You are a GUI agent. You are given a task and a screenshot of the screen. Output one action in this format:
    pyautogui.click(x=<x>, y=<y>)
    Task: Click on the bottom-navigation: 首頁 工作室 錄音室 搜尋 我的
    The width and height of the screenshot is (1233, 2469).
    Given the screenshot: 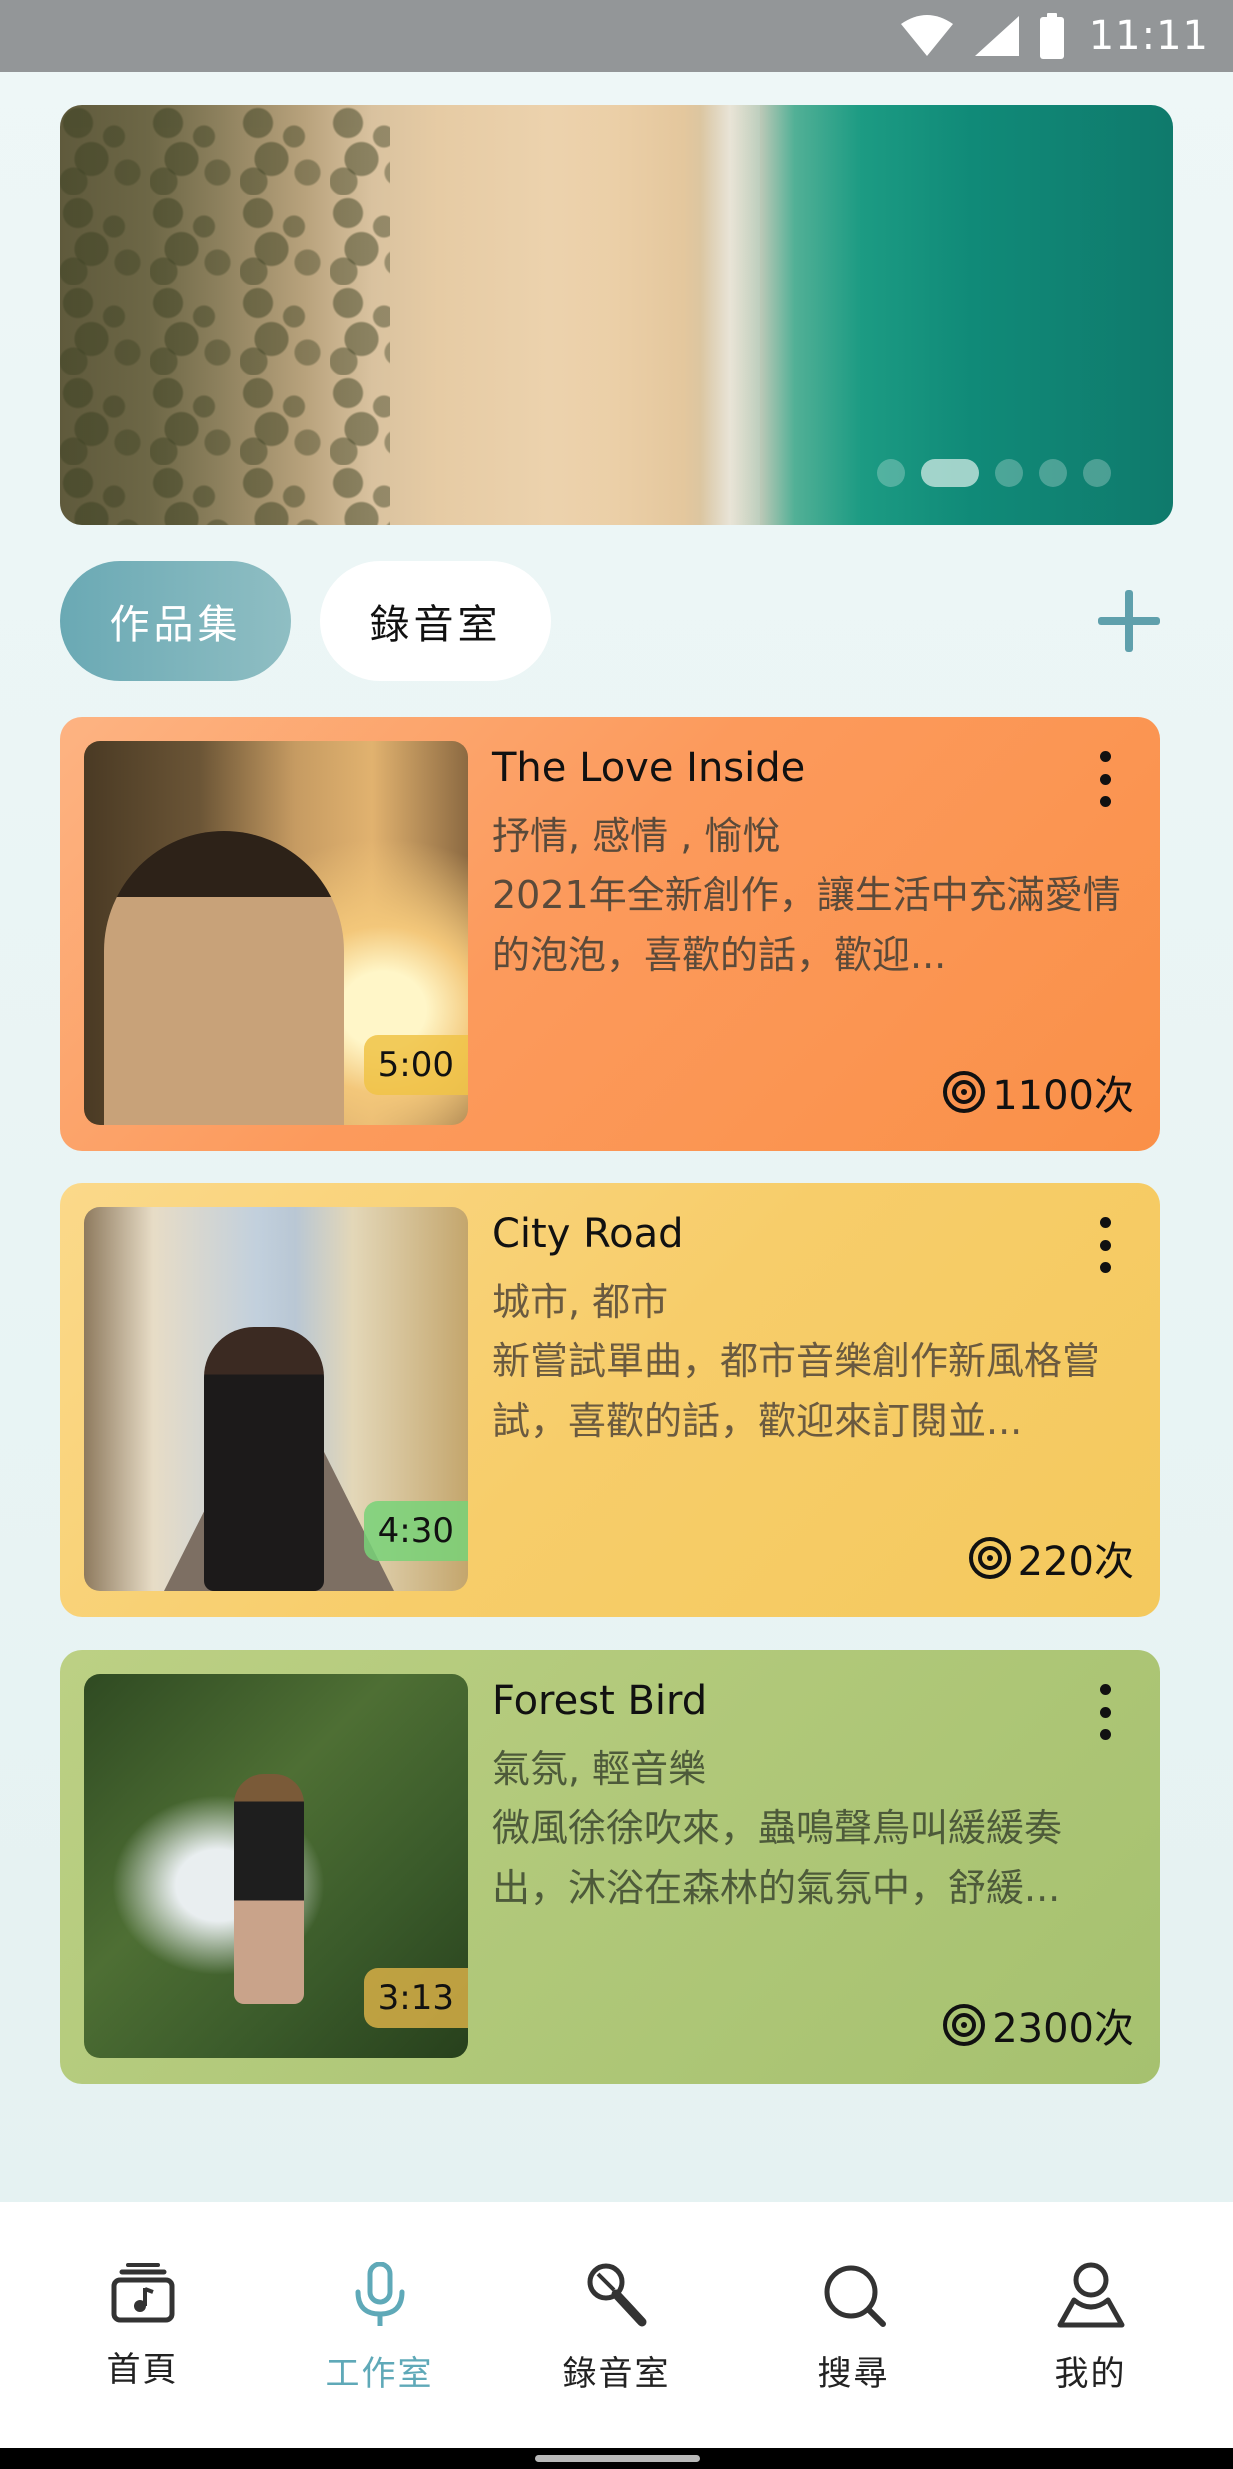 What is the action you would take?
    pyautogui.click(x=616, y=2325)
    